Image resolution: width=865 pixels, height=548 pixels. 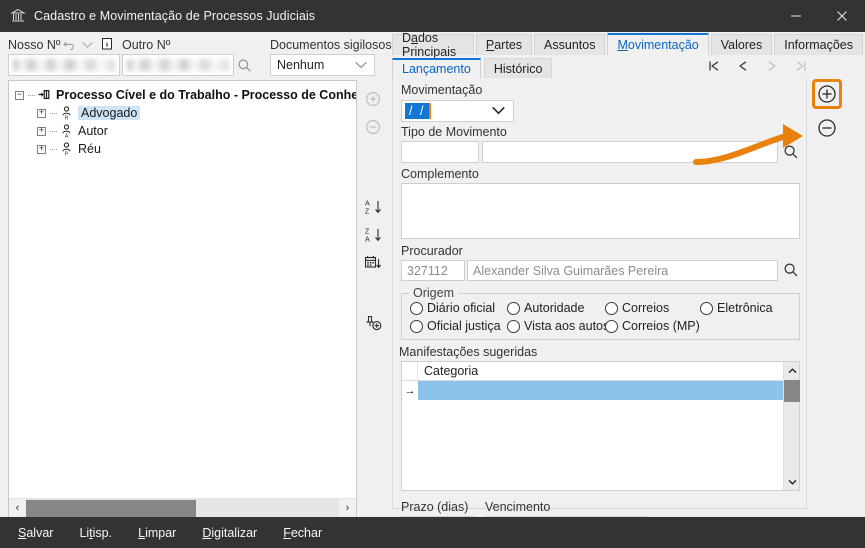 I want to click on tree-node-label: Réu, so click(x=89, y=149).